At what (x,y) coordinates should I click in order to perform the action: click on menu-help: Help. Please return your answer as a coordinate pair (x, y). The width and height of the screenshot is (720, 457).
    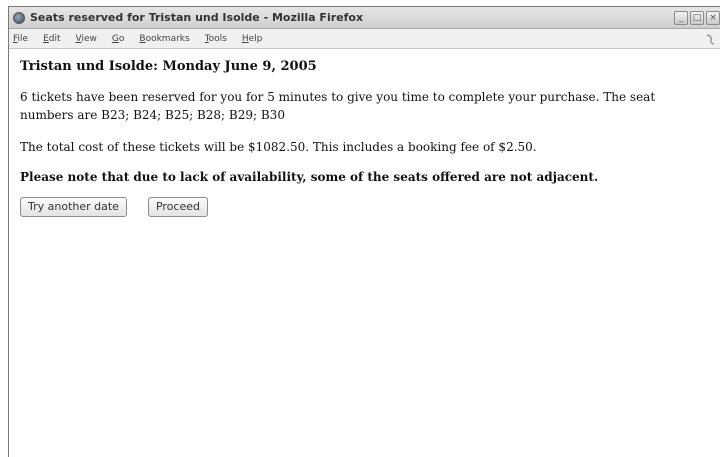
    Looking at the image, I should click on (252, 39).